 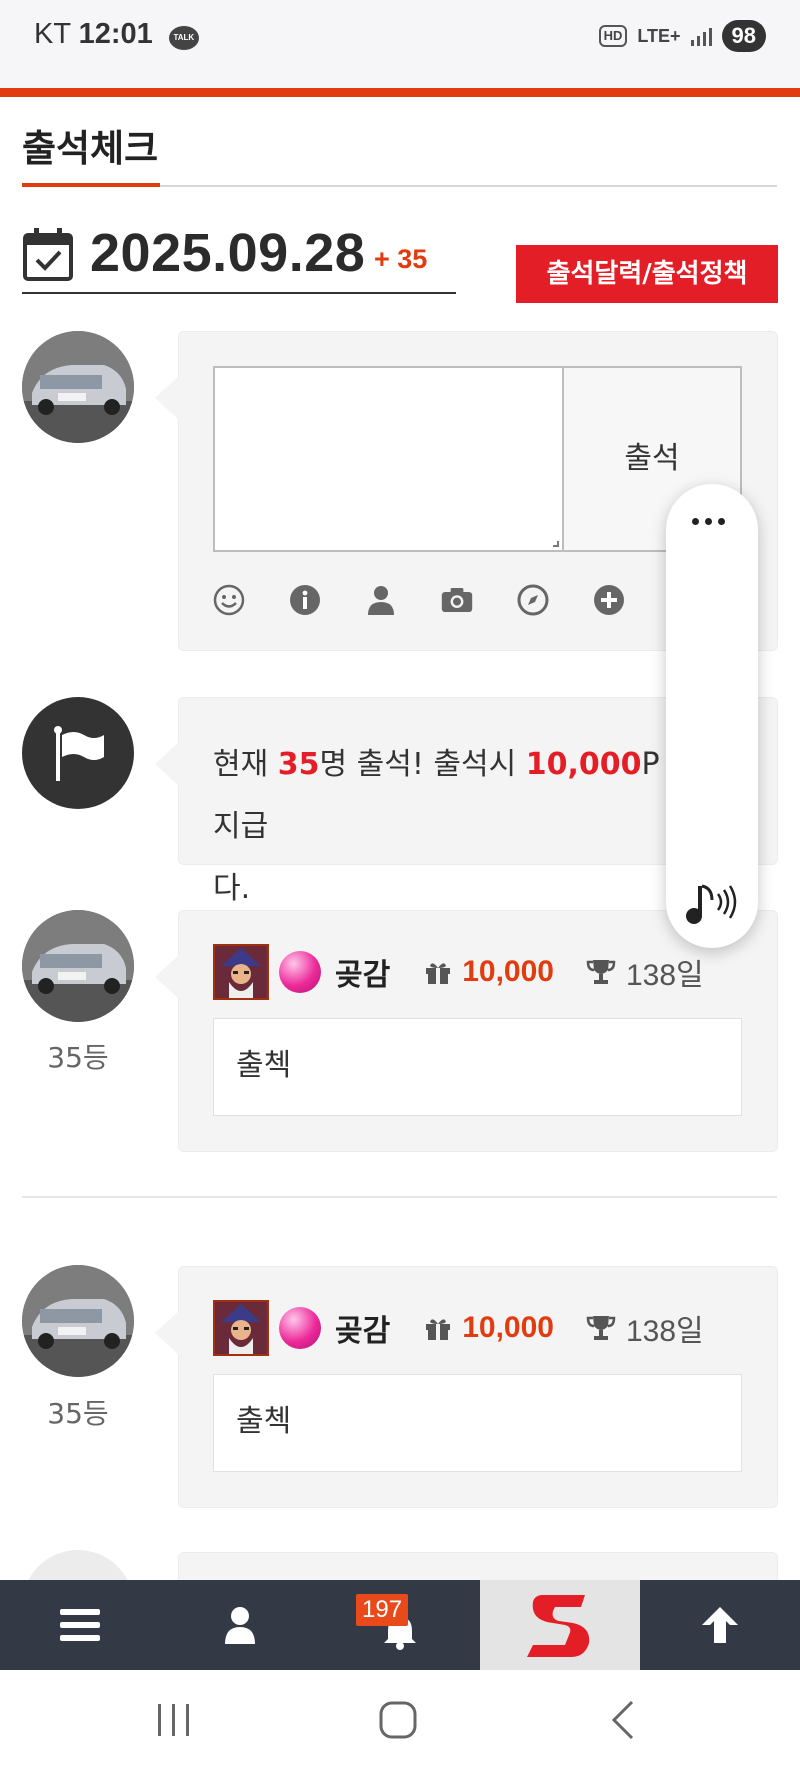 I want to click on header-accent-line, so click(x=400, y=92).